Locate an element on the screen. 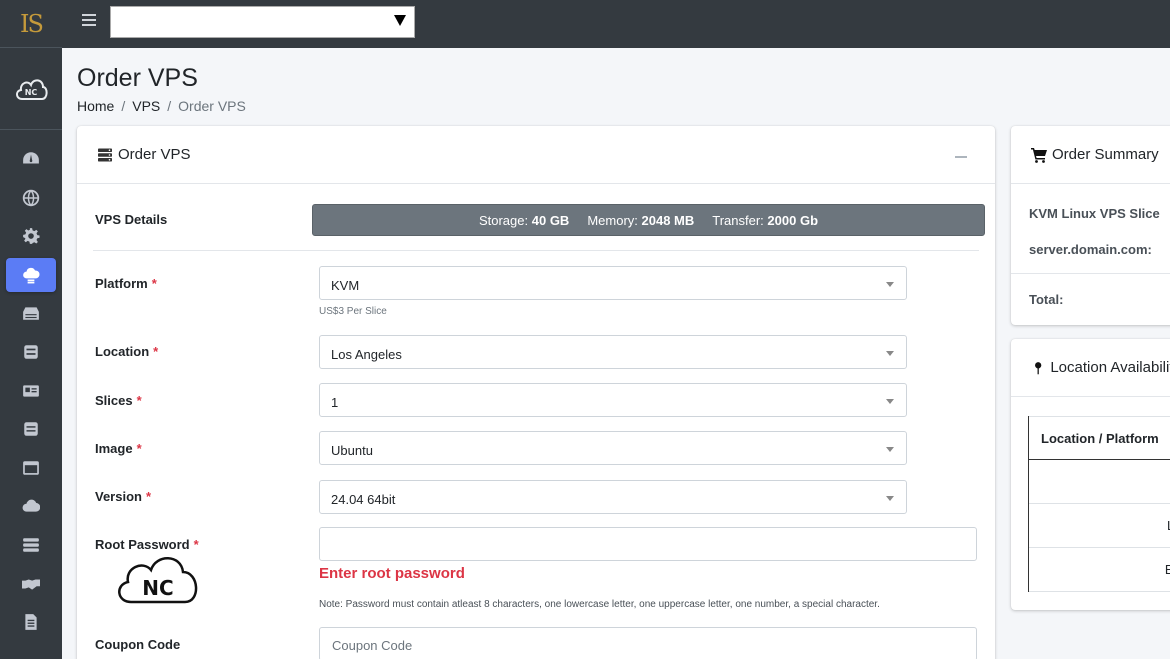 This screenshot has height=659, width=1170. availability-table: Location / Platform Ne Los Equ is located at coordinates (1099, 504).